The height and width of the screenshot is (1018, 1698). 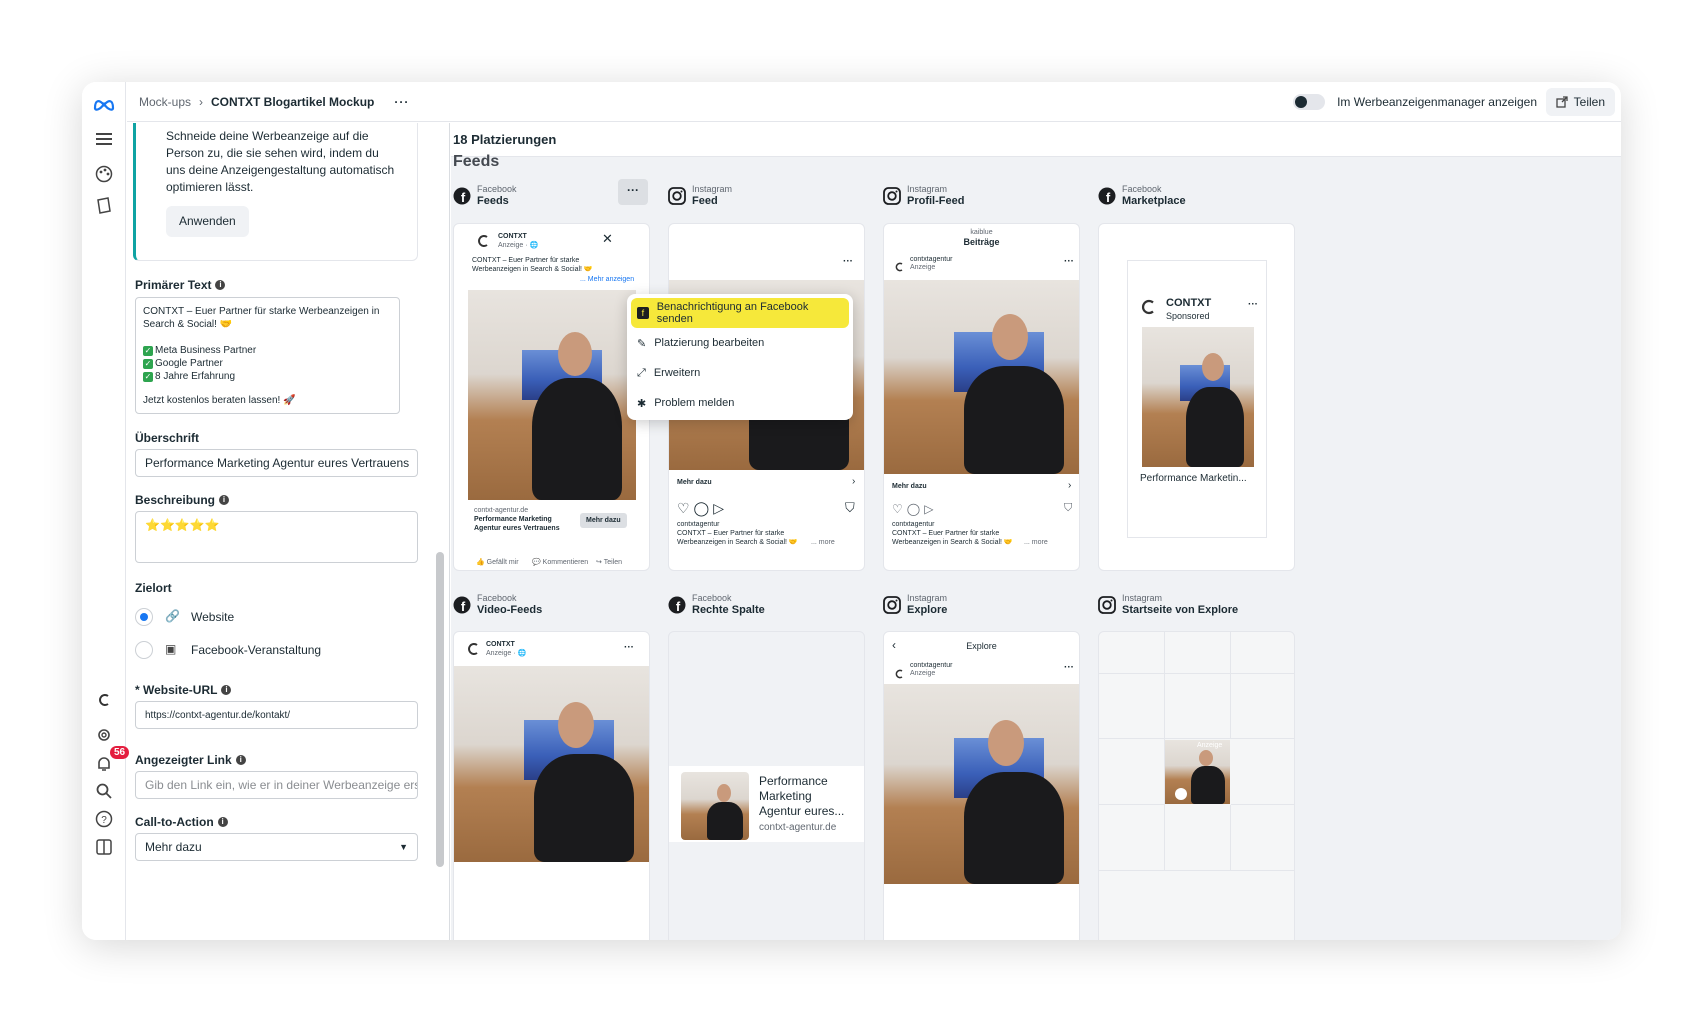 What do you see at coordinates (292, 102) in the screenshot?
I see `breadcrumb-current: CONTXT Blogartikel Mockup` at bounding box center [292, 102].